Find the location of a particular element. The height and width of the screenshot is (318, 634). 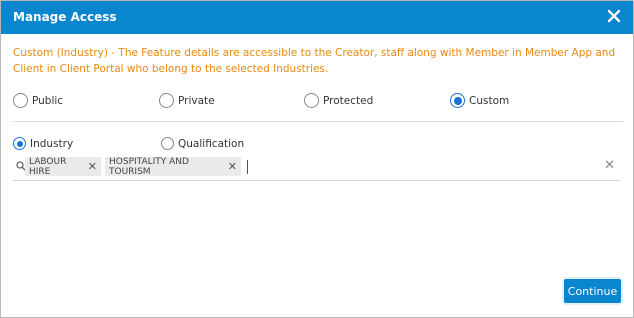

section-divider is located at coordinates (318, 121).